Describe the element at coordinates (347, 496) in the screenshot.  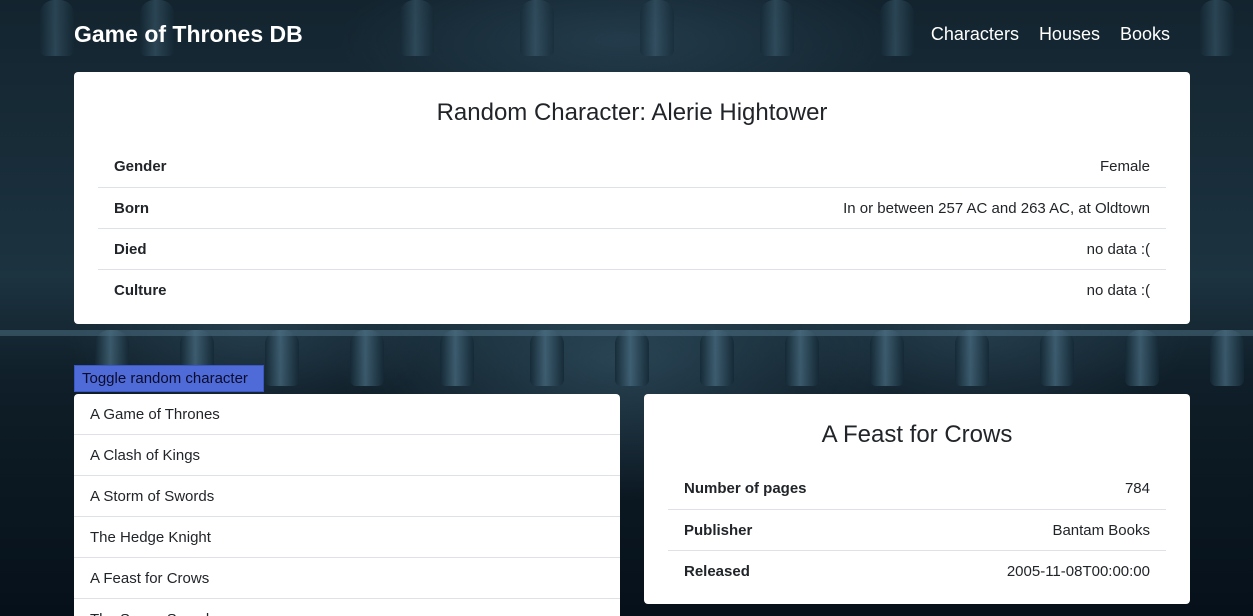
I see `list-item: A Storm of Swords` at that location.